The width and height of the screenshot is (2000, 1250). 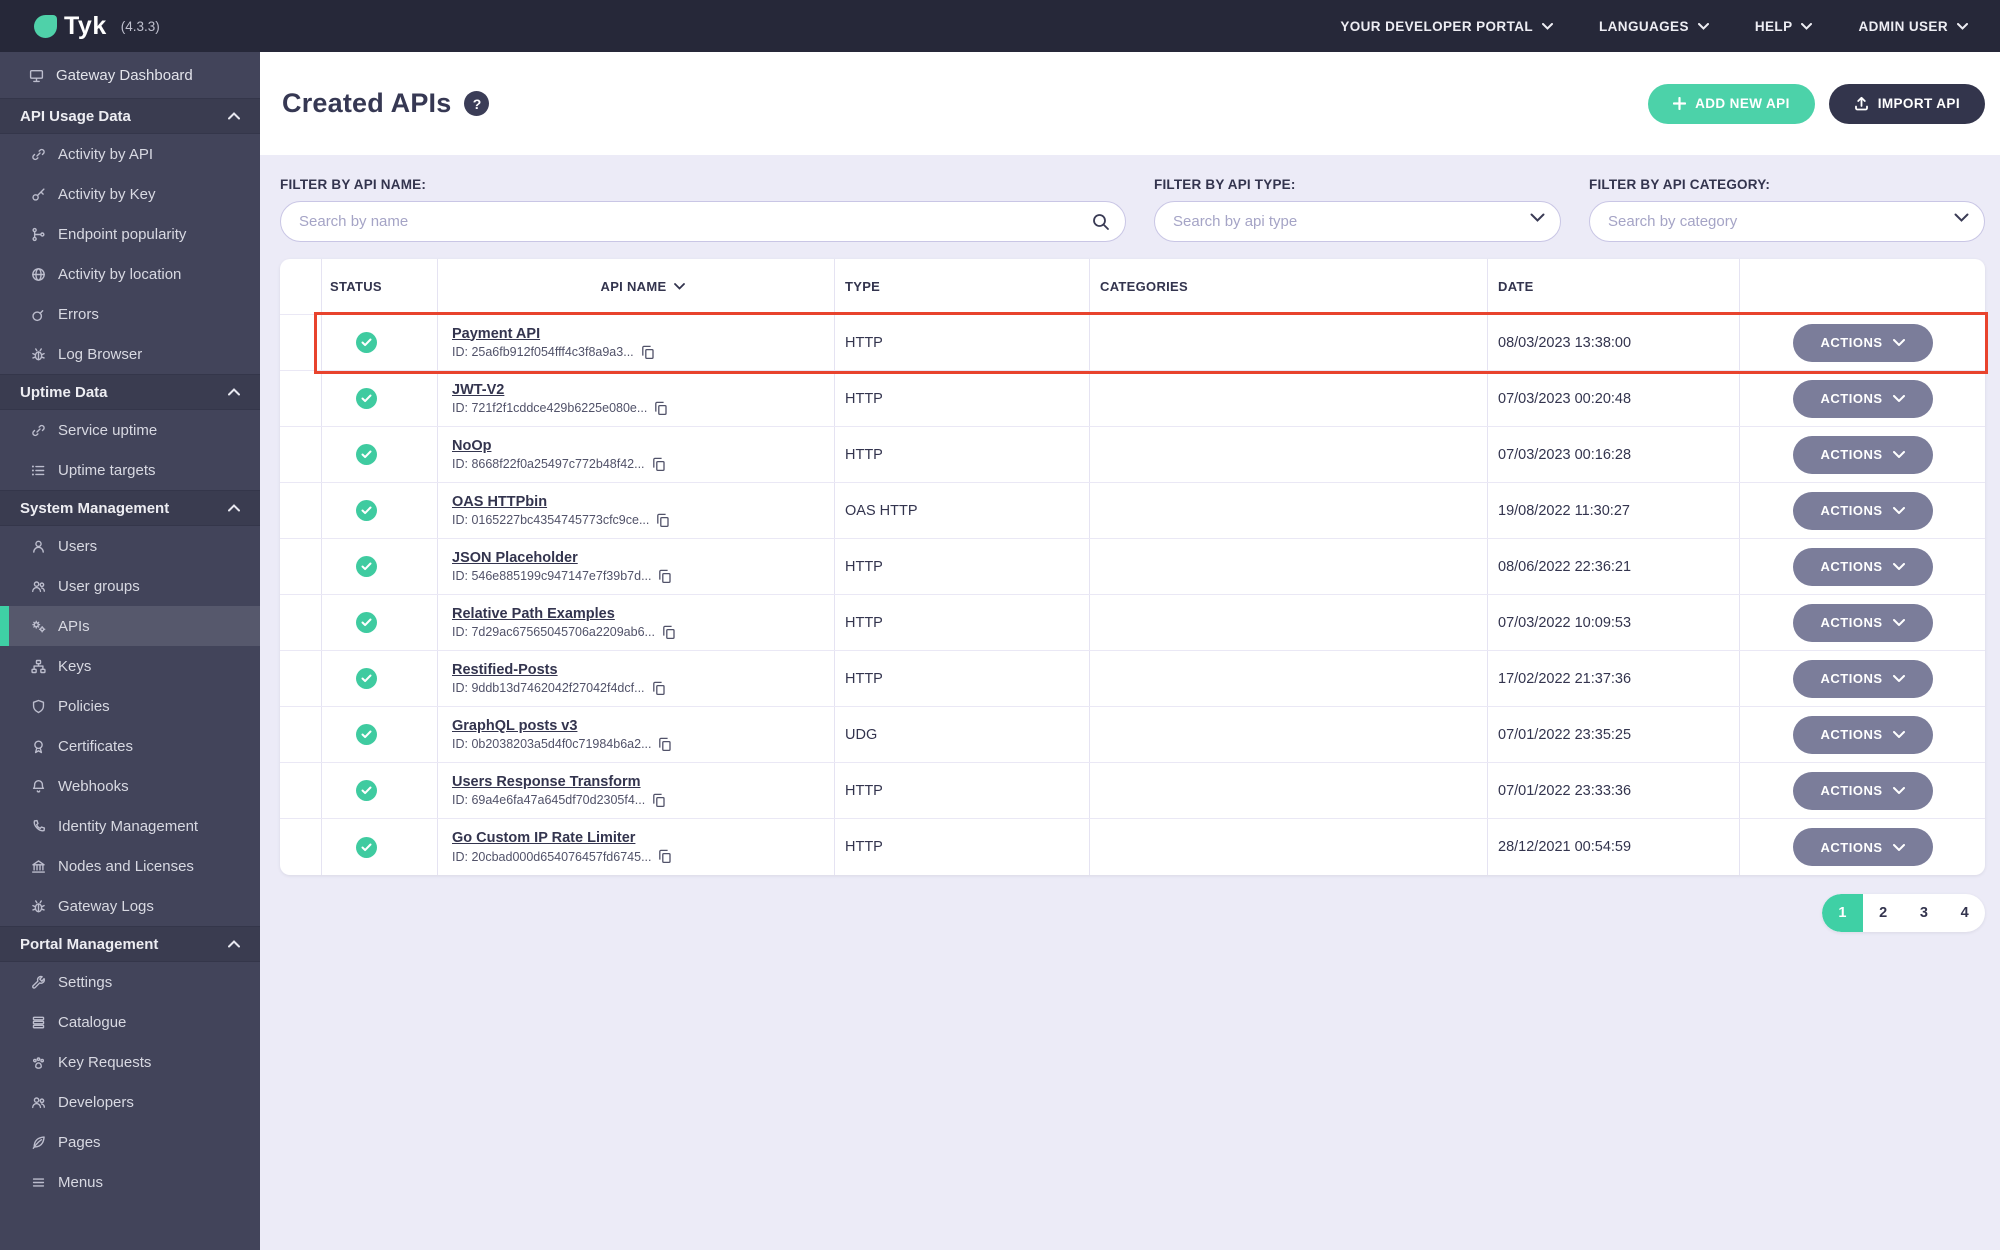 I want to click on column-header-api-name: API NAME, so click(x=634, y=286).